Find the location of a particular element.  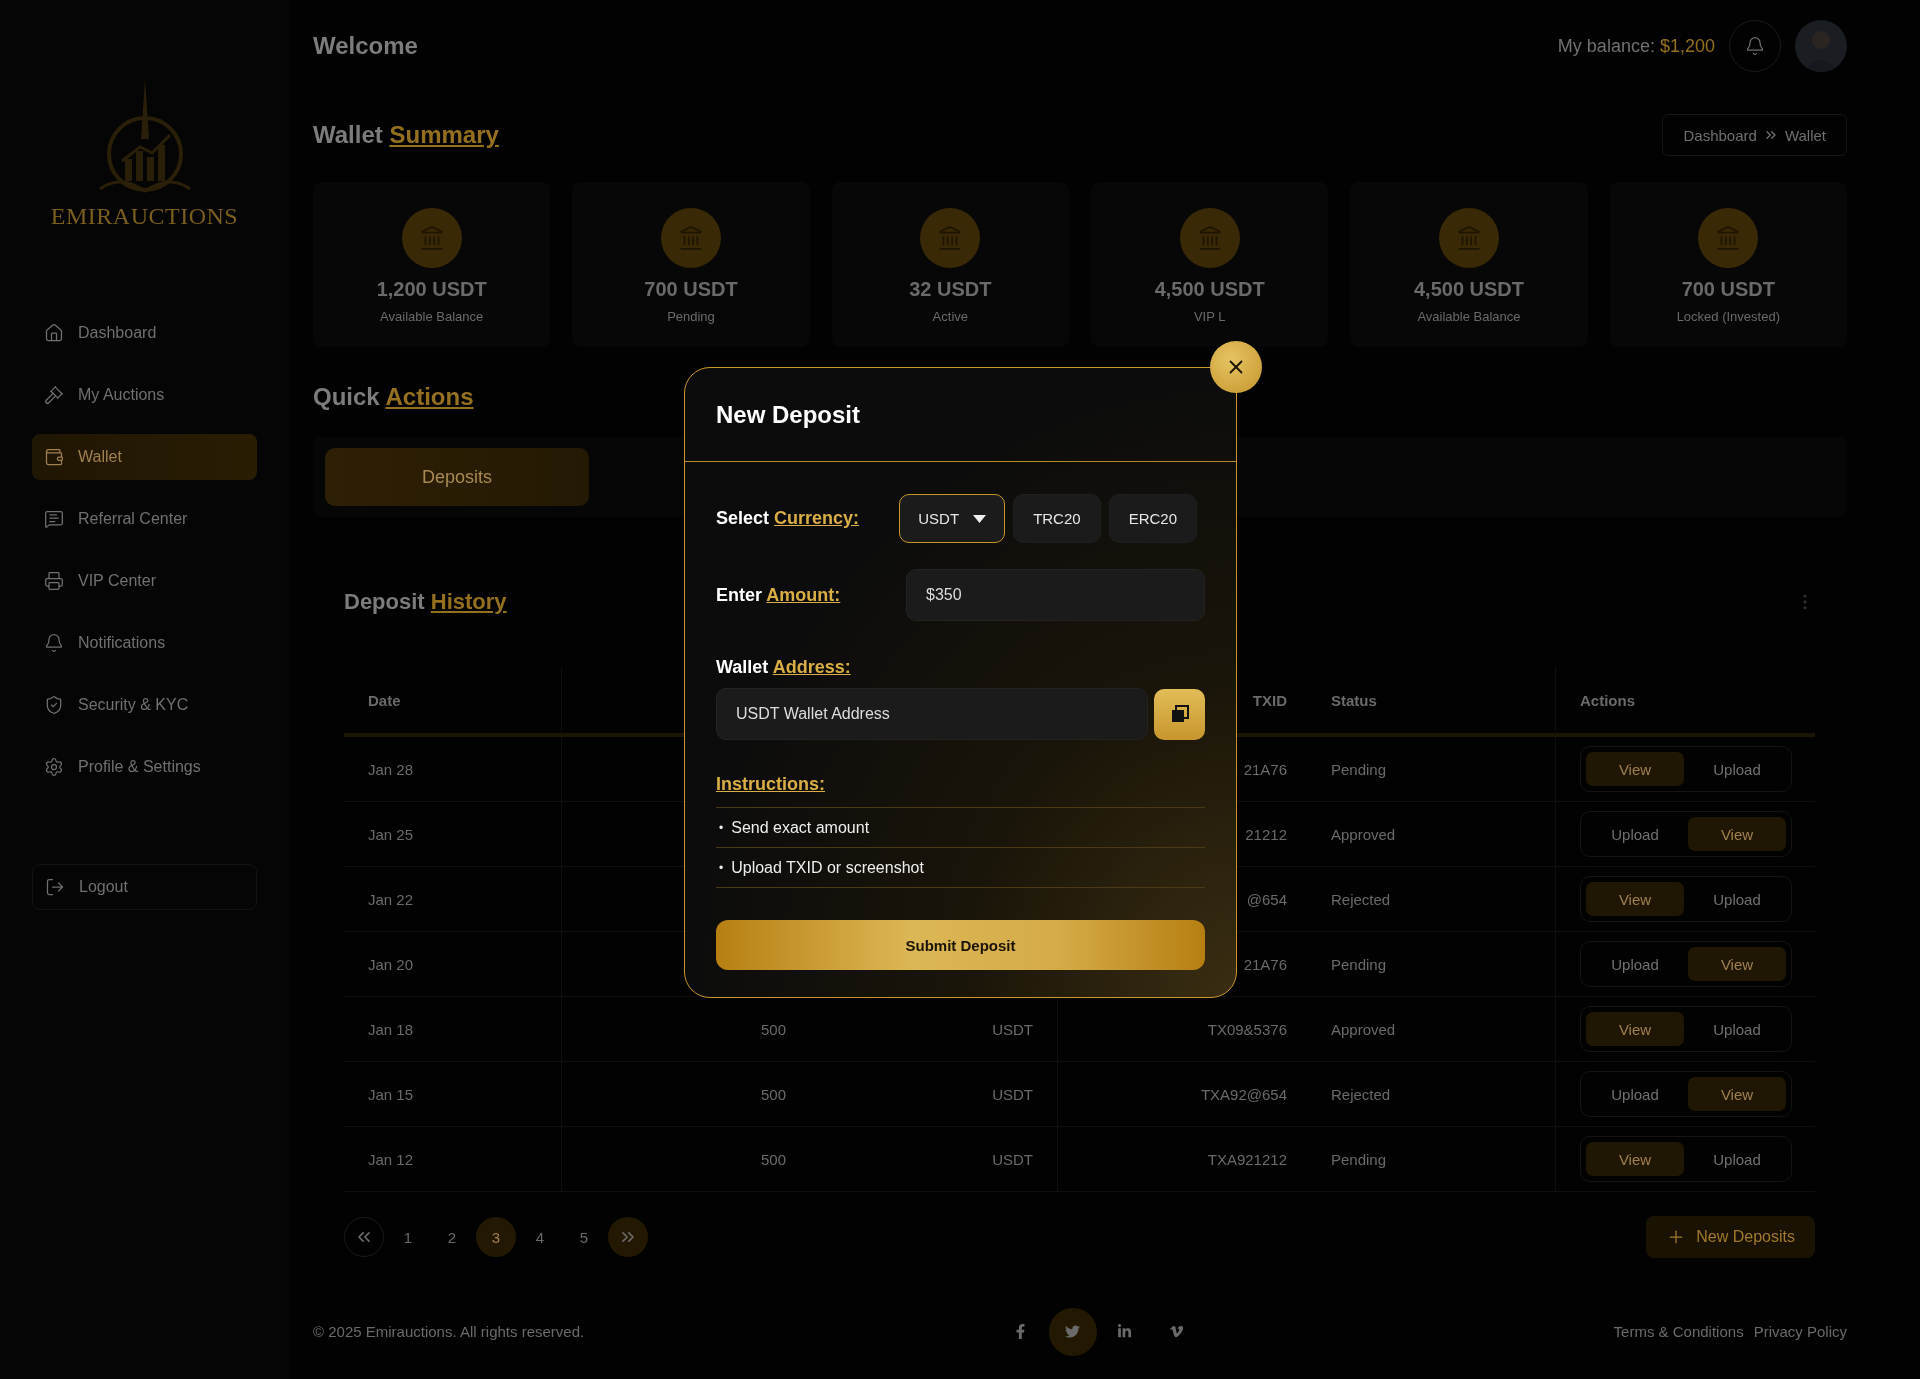

table-cell: Jan 28 is located at coordinates (391, 769).